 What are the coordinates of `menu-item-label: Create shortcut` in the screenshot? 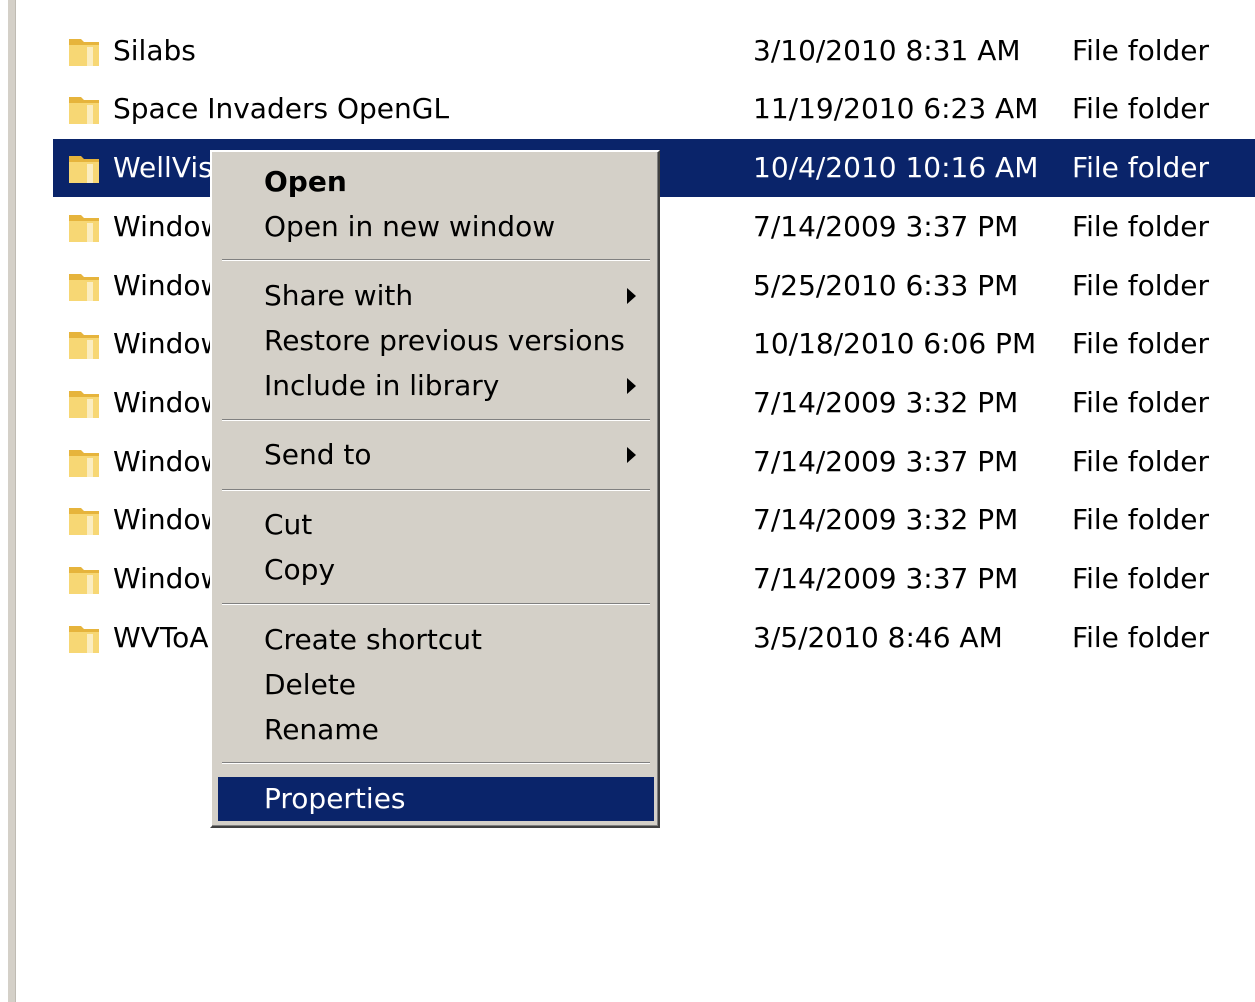 It's located at (373, 639).